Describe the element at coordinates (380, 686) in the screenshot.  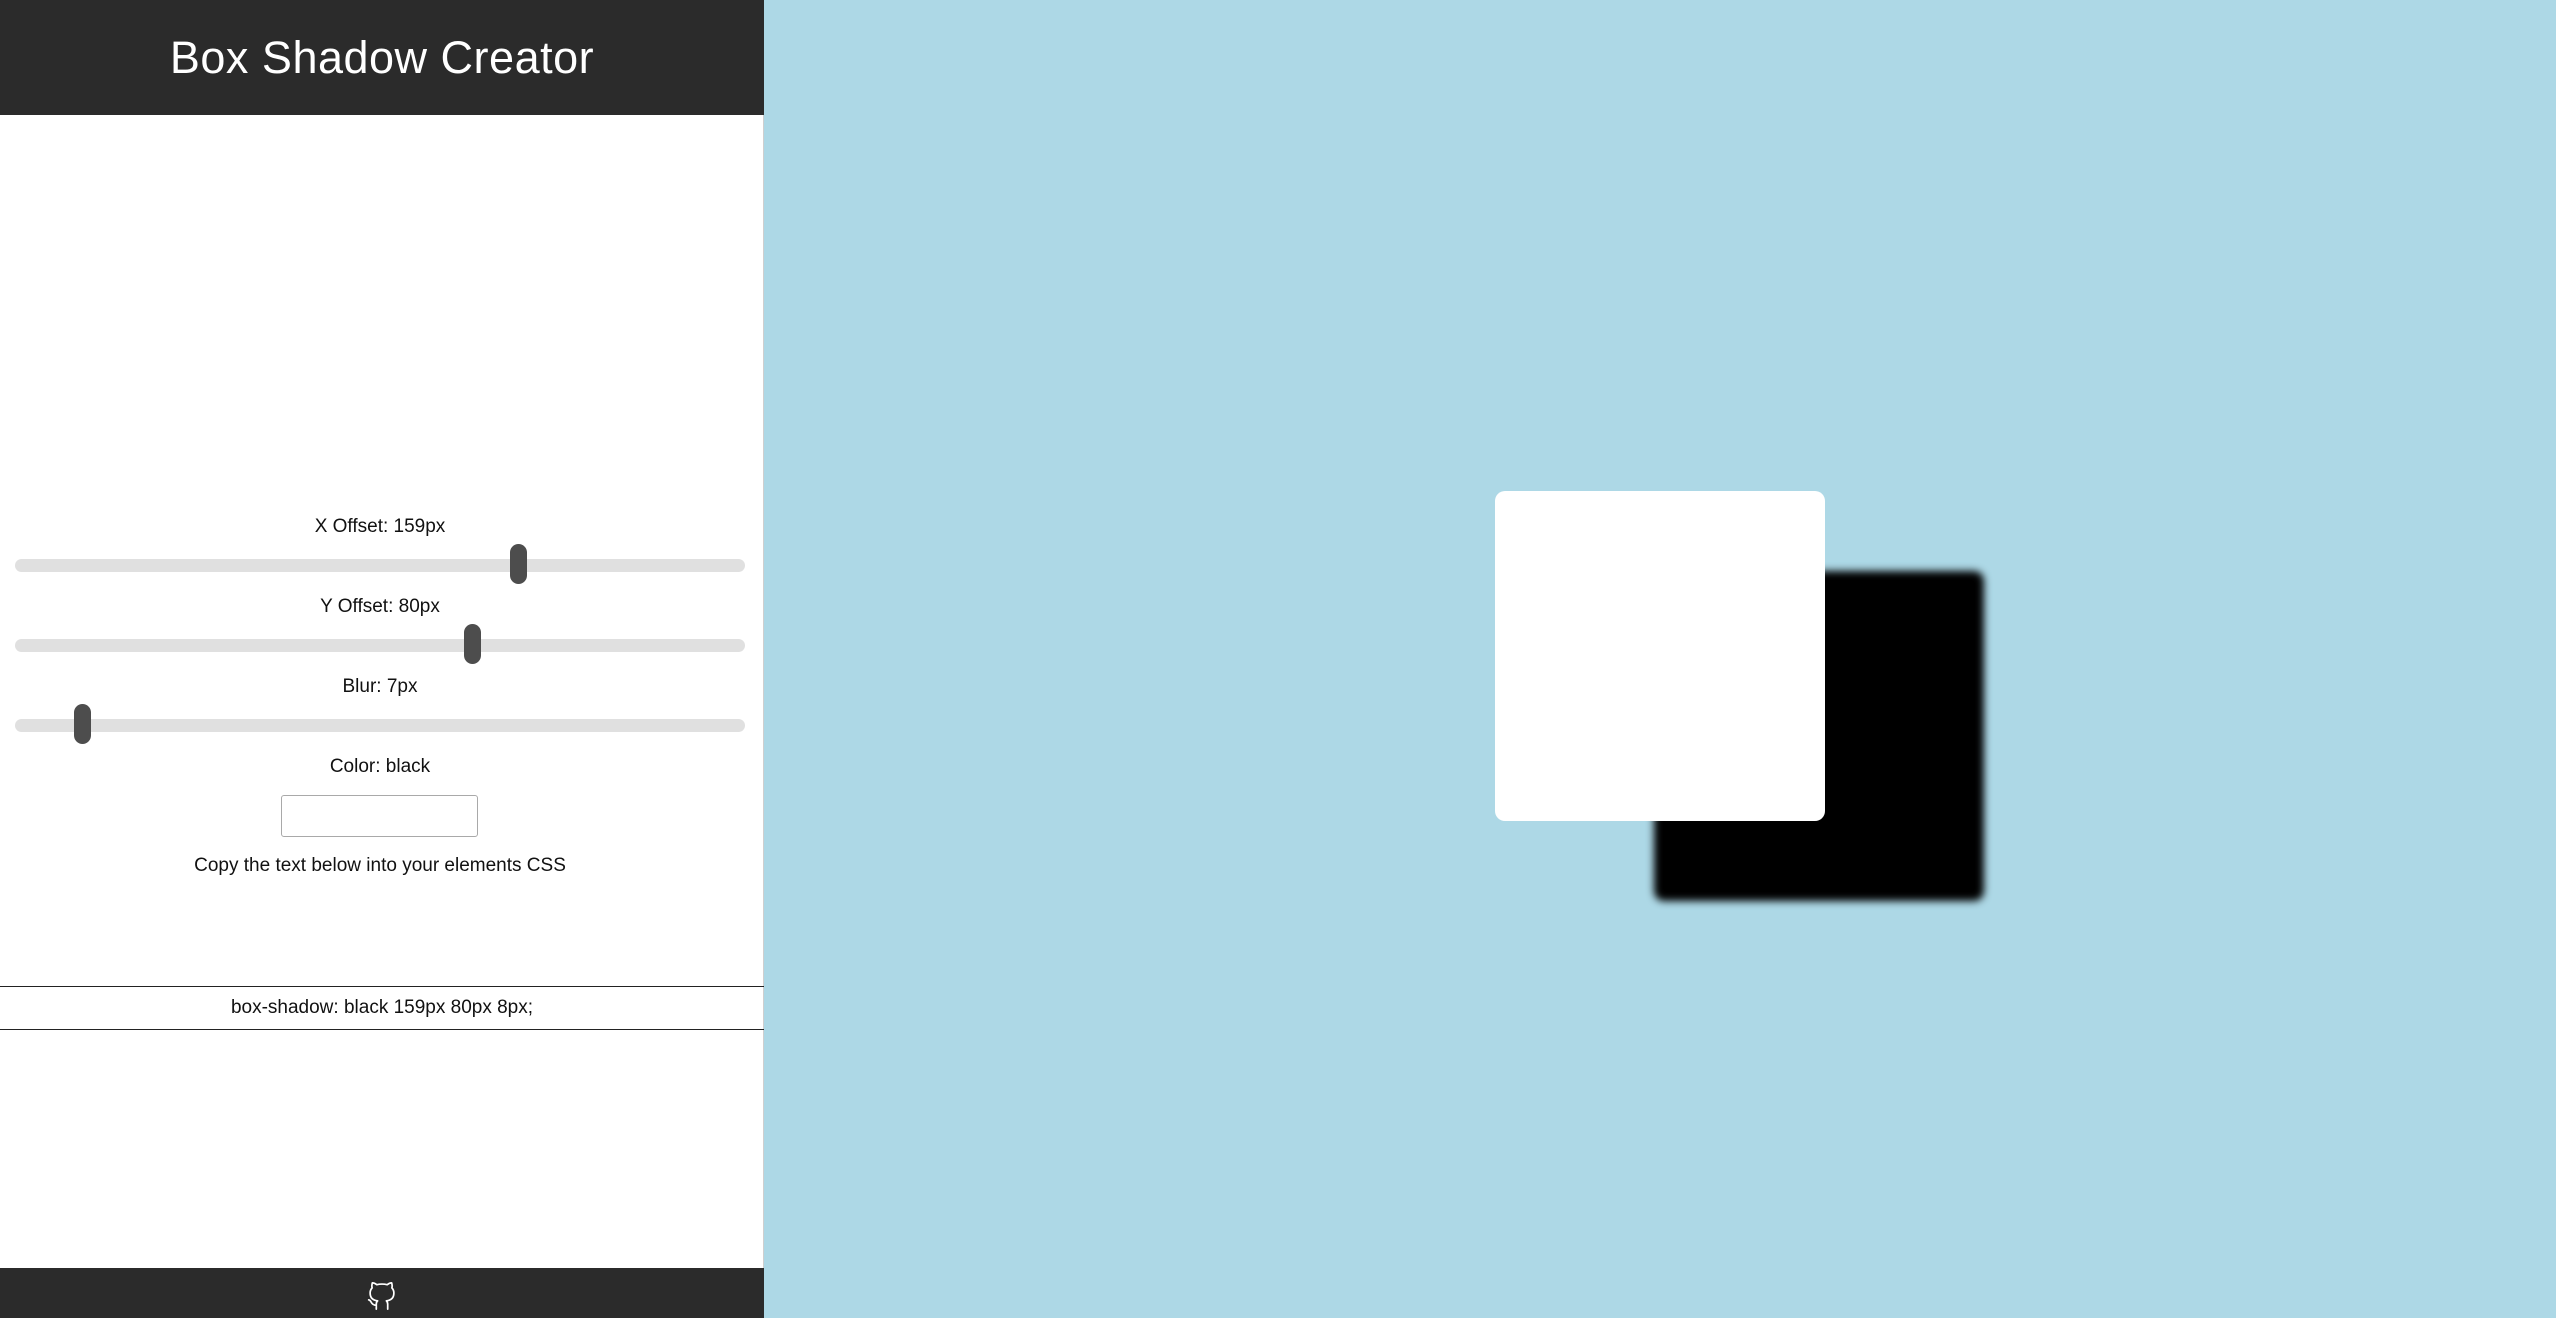
I see `blur-label: Blur: 7px` at that location.